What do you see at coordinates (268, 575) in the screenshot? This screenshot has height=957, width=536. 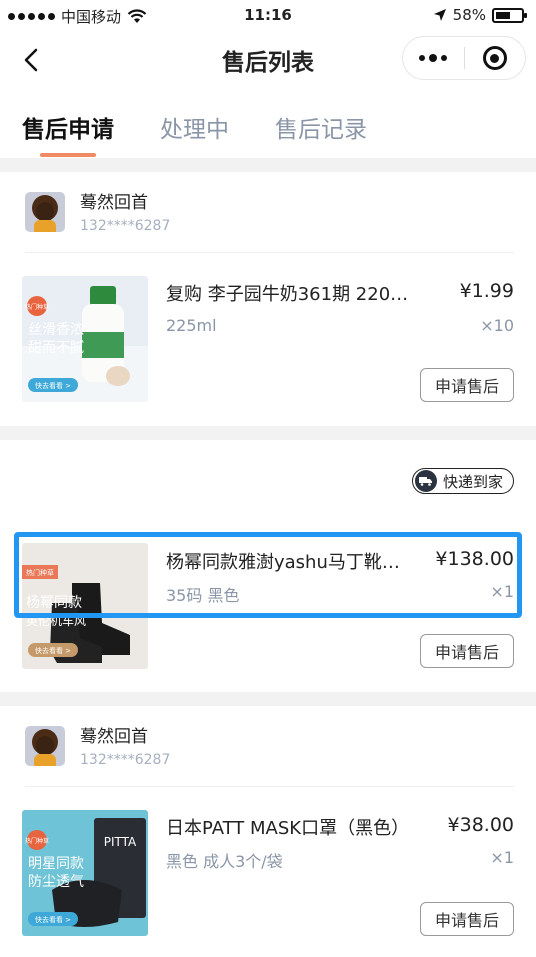 I see `selection-highlight` at bounding box center [268, 575].